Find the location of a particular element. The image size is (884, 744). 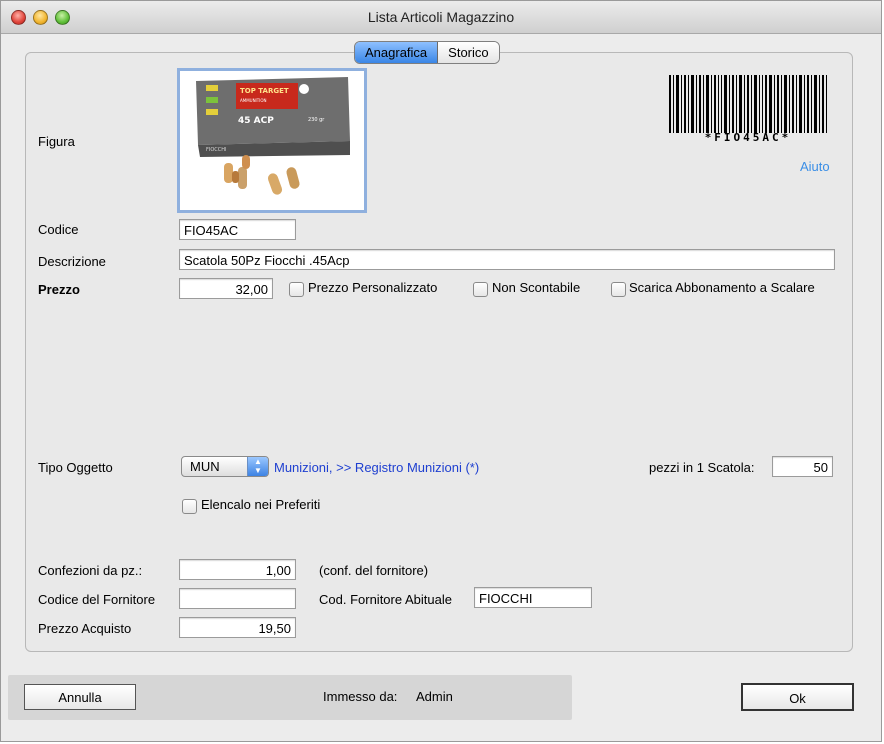

help-link: Aiuto is located at coordinates (815, 166).